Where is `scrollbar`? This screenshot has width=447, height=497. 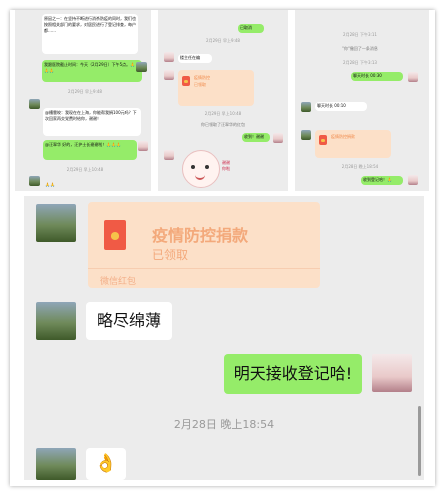 scrollbar is located at coordinates (419, 441).